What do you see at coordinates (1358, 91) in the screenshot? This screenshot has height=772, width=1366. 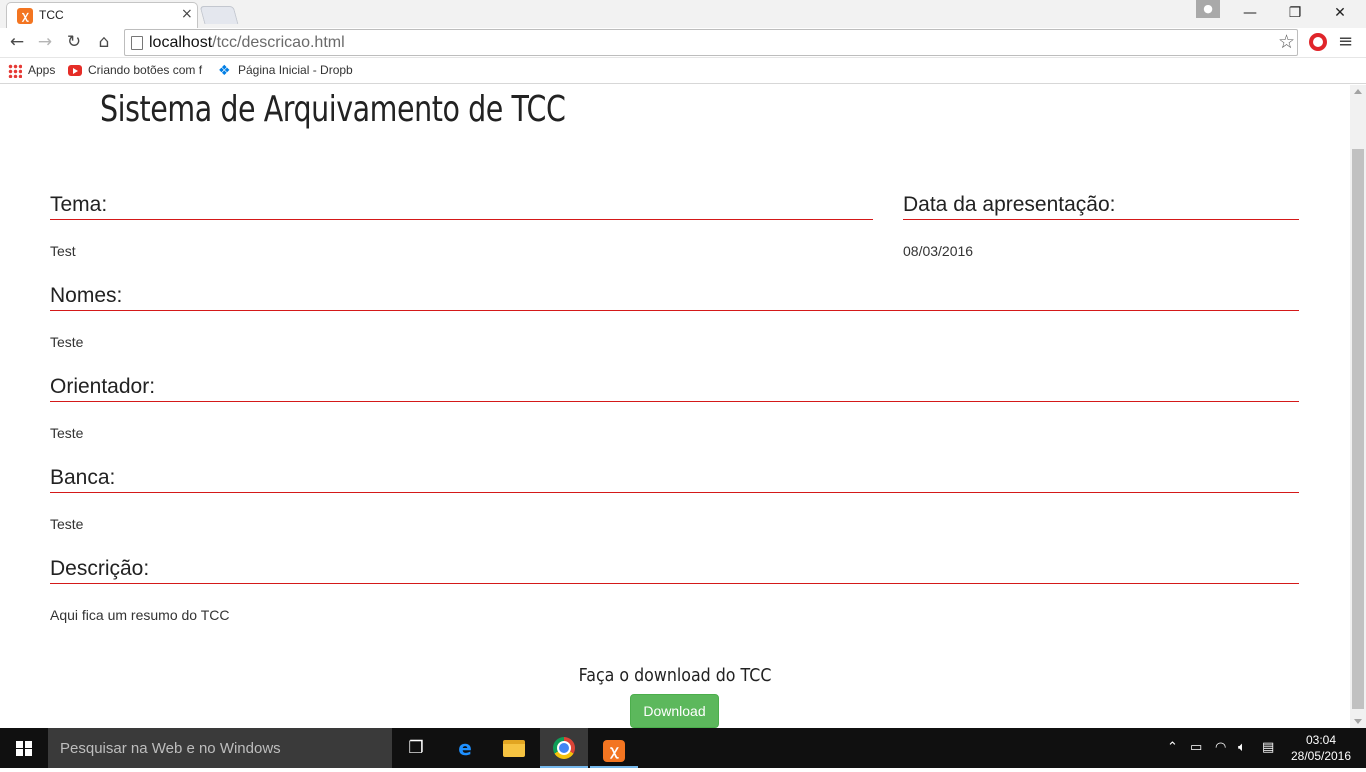 I see `scroll-up-arrow-icon` at bounding box center [1358, 91].